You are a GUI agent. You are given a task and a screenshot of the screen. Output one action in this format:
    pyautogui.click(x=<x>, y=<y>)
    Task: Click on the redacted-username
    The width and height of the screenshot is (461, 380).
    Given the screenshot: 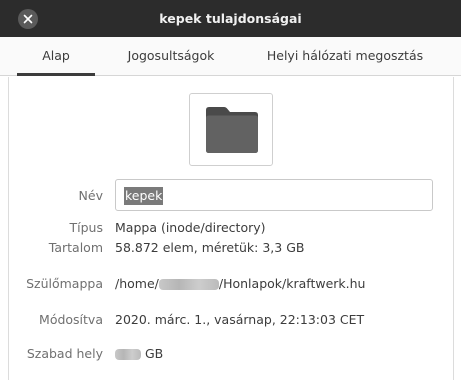 What is the action you would take?
    pyautogui.click(x=188, y=284)
    